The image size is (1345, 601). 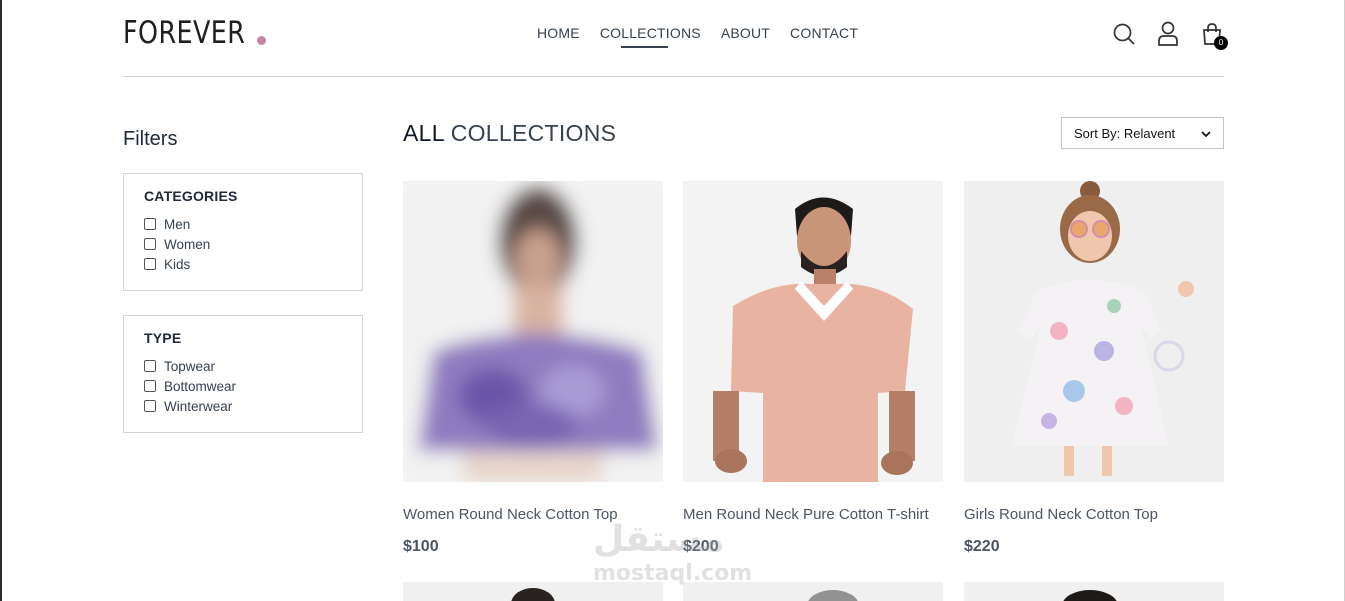 I want to click on page-title-part2: COLLECTIONS, so click(x=533, y=133).